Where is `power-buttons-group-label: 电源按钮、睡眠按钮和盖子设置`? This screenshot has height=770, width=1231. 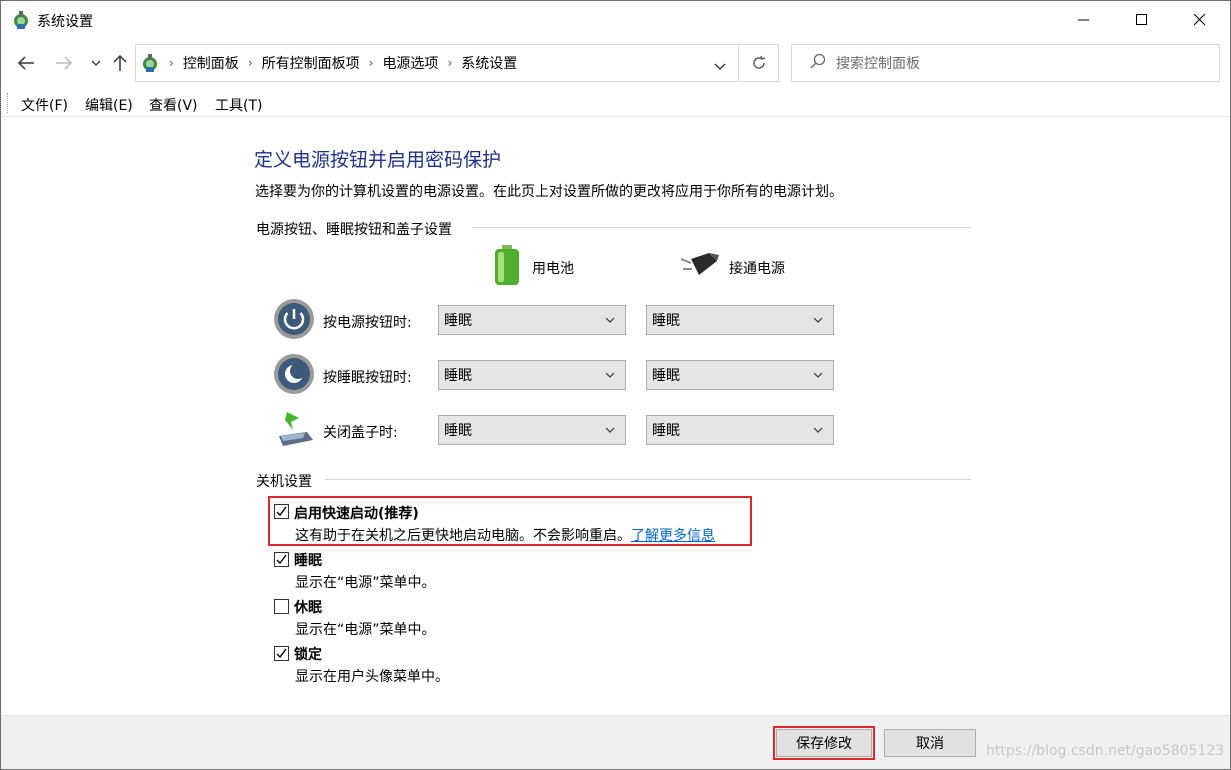 power-buttons-group-label: 电源按钮、睡眠按钮和盖子设置 is located at coordinates (354, 230).